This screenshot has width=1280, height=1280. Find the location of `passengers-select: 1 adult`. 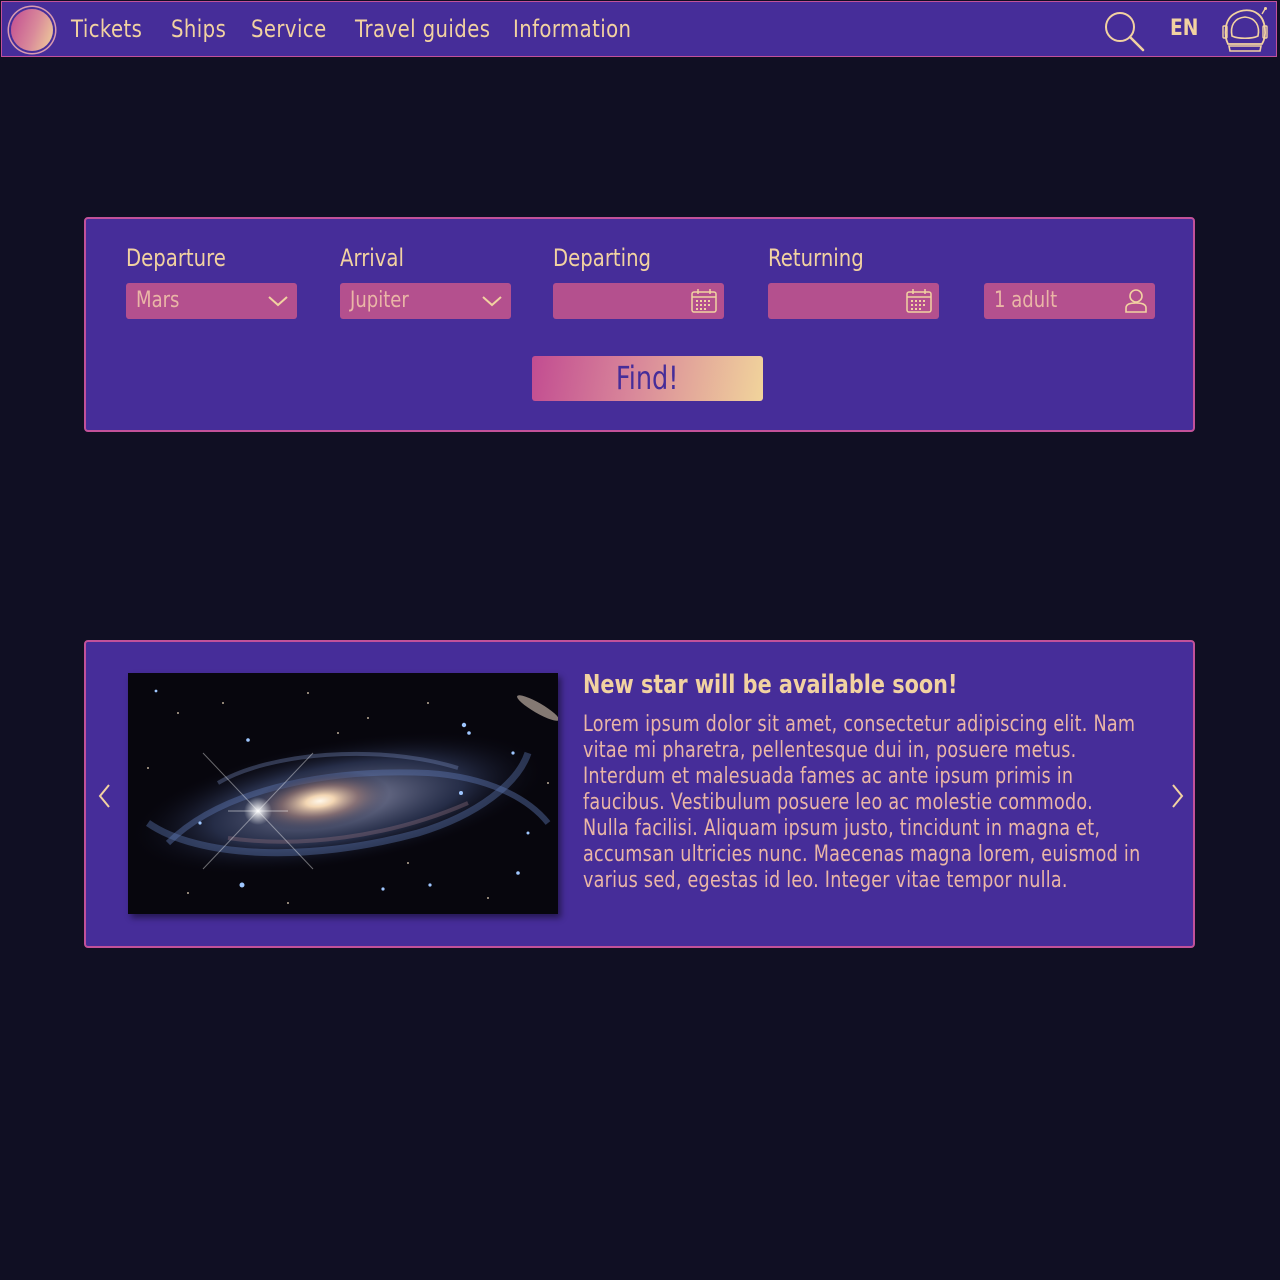

passengers-select: 1 adult is located at coordinates (1069, 301).